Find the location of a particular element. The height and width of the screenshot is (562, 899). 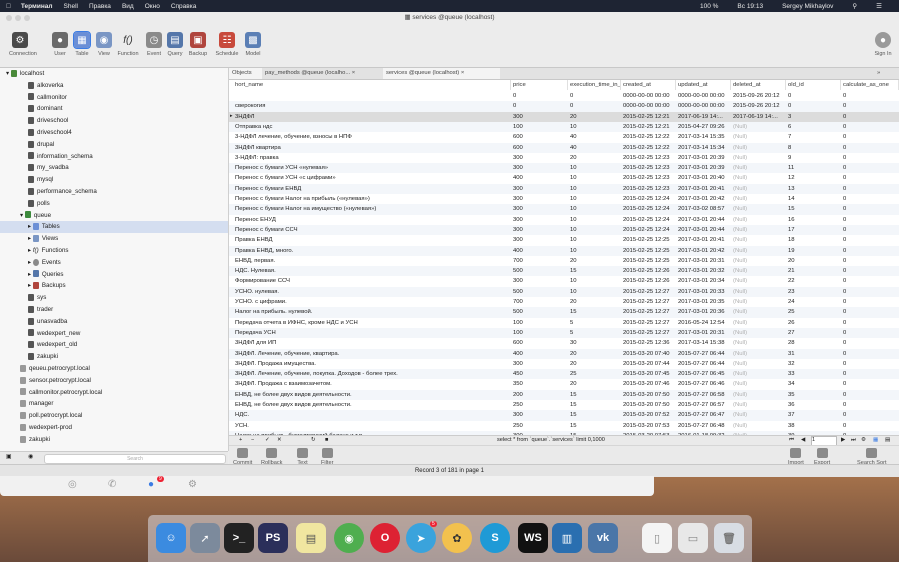

chat-icon: ● is located at coordinates (151, 484).